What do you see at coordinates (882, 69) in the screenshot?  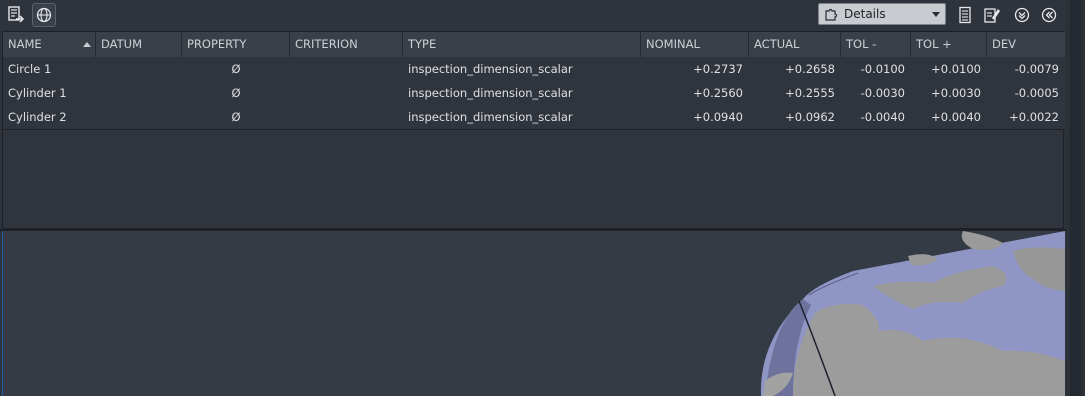 I see `cell-tol-minus: -0.0100` at bounding box center [882, 69].